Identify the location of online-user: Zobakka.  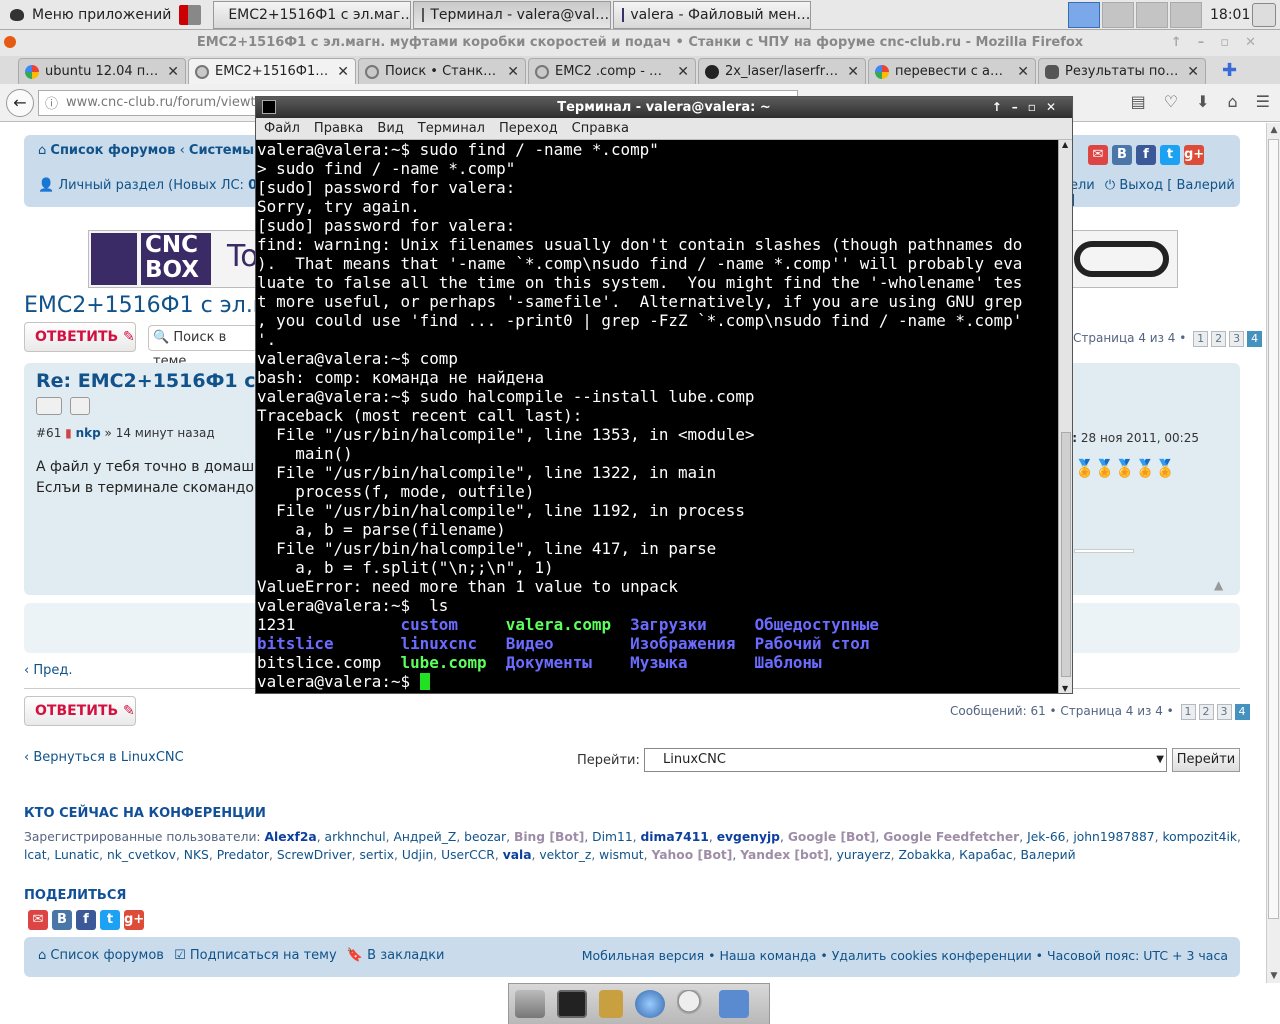
(924, 855).